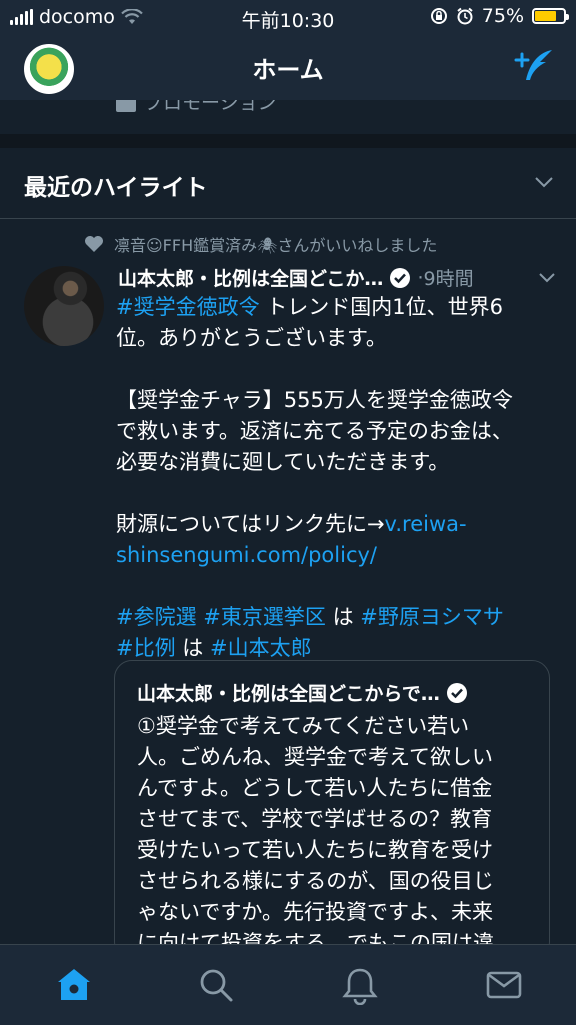  Describe the element at coordinates (210, 107) in the screenshot. I see `promoted-label: プロモーション` at that location.